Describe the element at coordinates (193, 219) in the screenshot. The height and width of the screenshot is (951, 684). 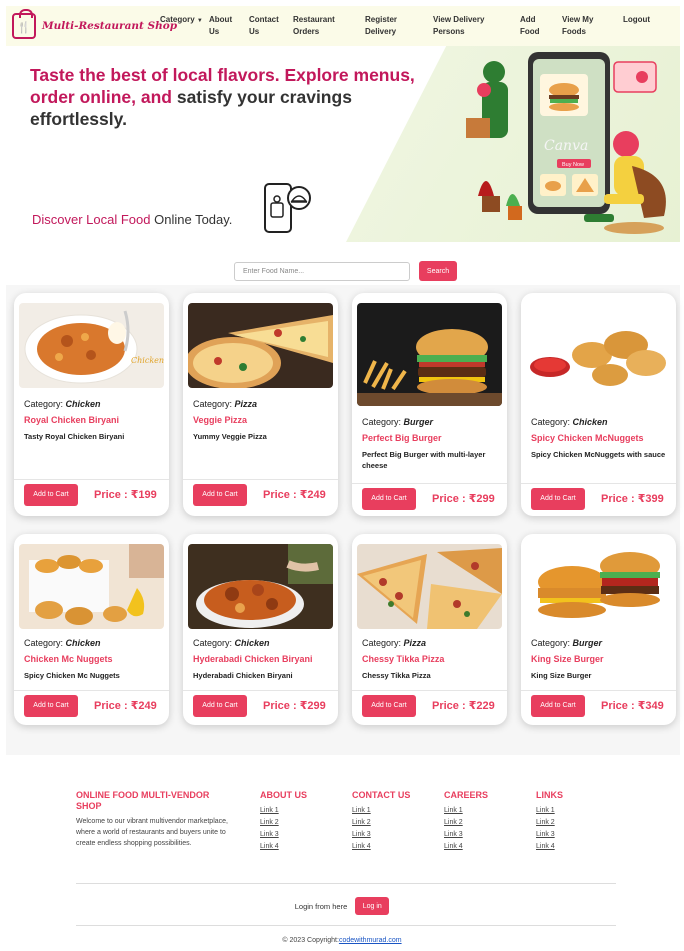
I see `hero-subtitle-dark: Online Today.` at that location.